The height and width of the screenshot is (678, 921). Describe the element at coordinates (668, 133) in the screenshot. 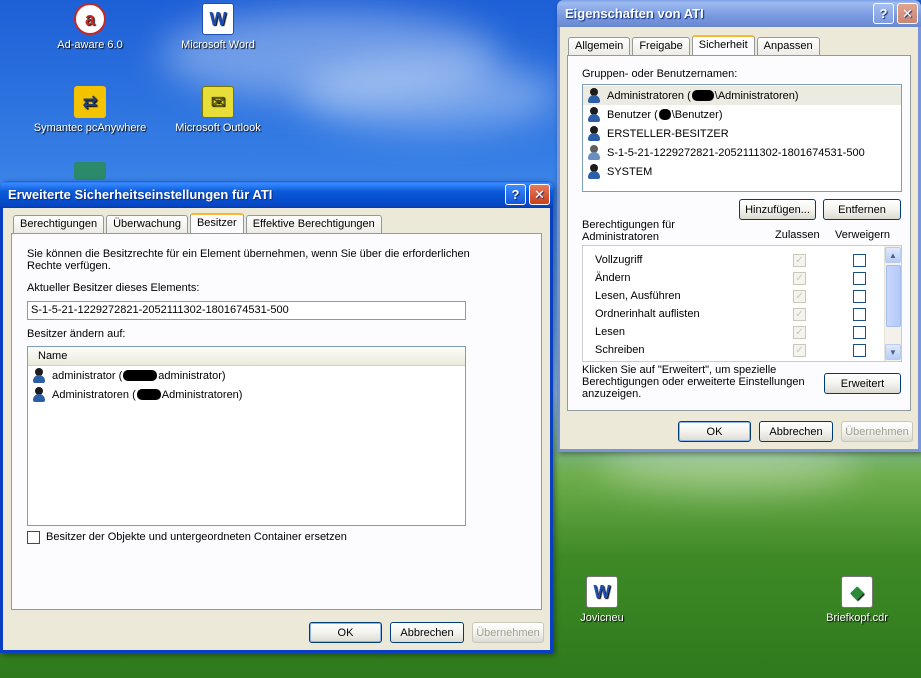

I see `user-name: ERSTELLER-BESITZER` at that location.